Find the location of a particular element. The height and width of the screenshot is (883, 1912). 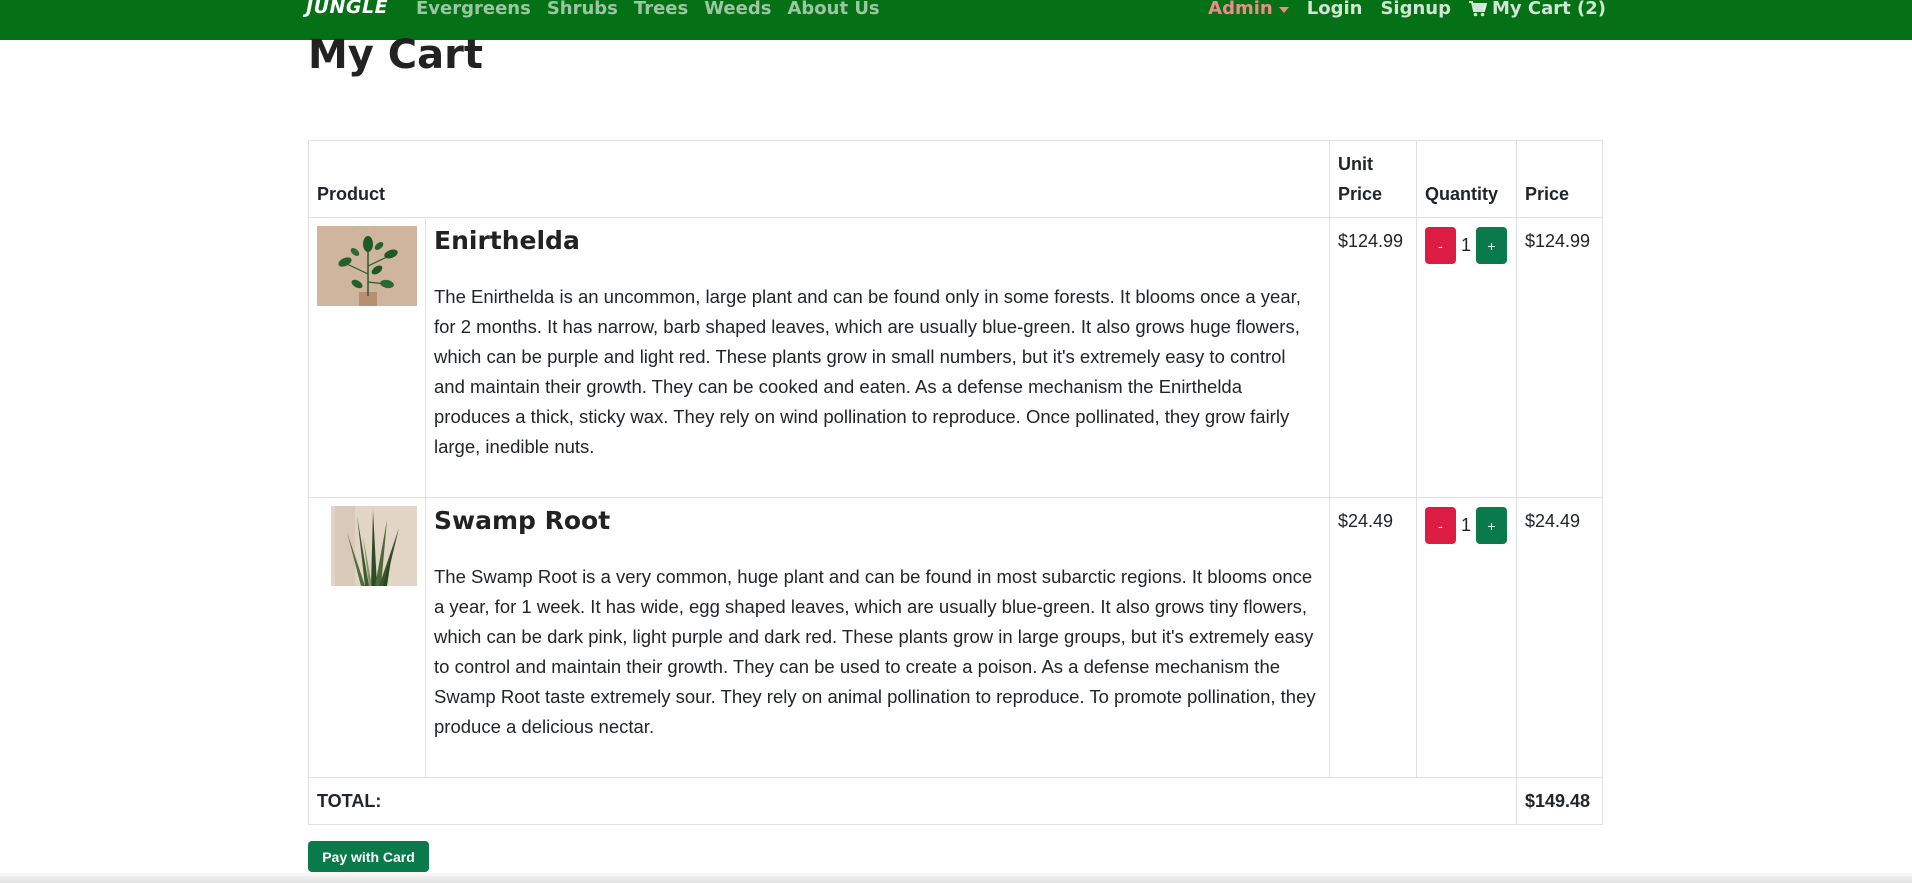

signup-link: Signup is located at coordinates (1415, 9).